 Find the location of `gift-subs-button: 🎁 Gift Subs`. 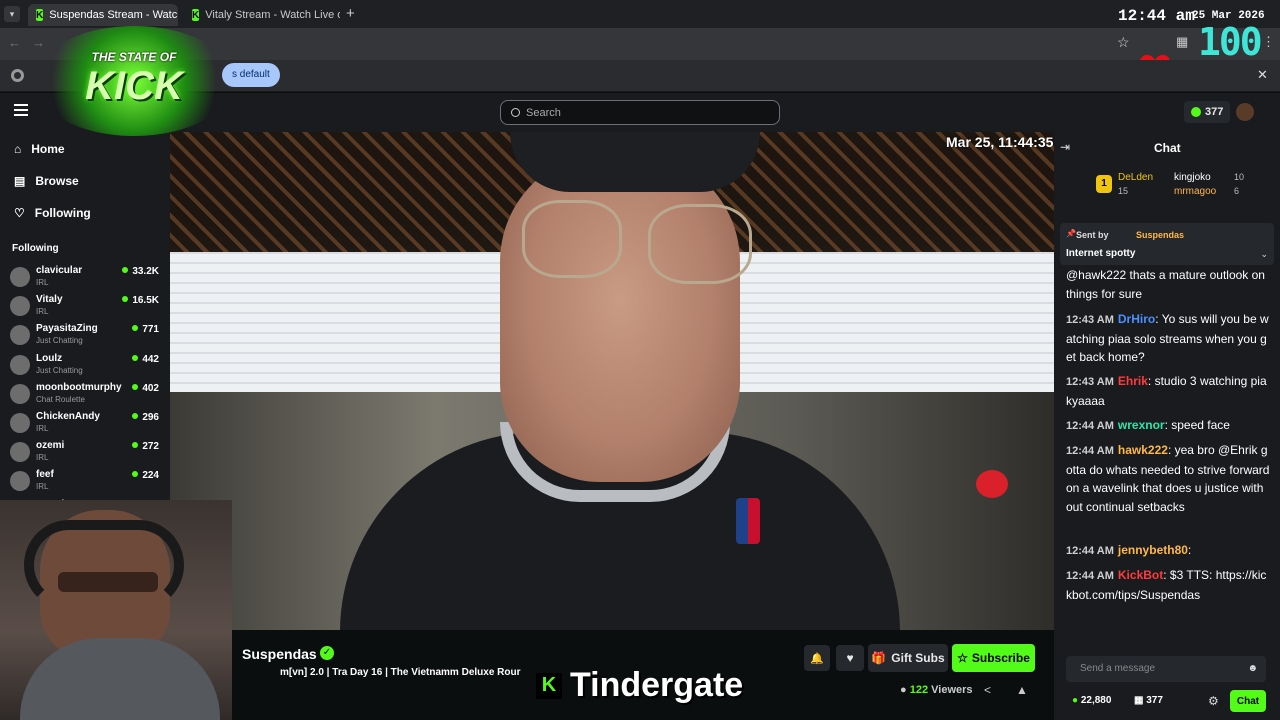

gift-subs-button: 🎁 Gift Subs is located at coordinates (908, 658).